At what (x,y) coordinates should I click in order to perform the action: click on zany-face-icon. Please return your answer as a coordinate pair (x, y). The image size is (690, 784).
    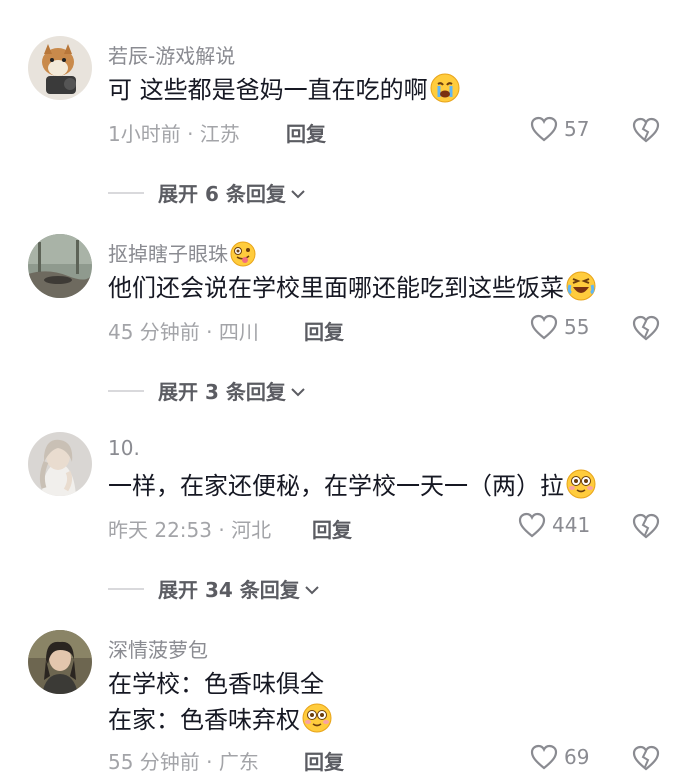
    Looking at the image, I should click on (243, 256).